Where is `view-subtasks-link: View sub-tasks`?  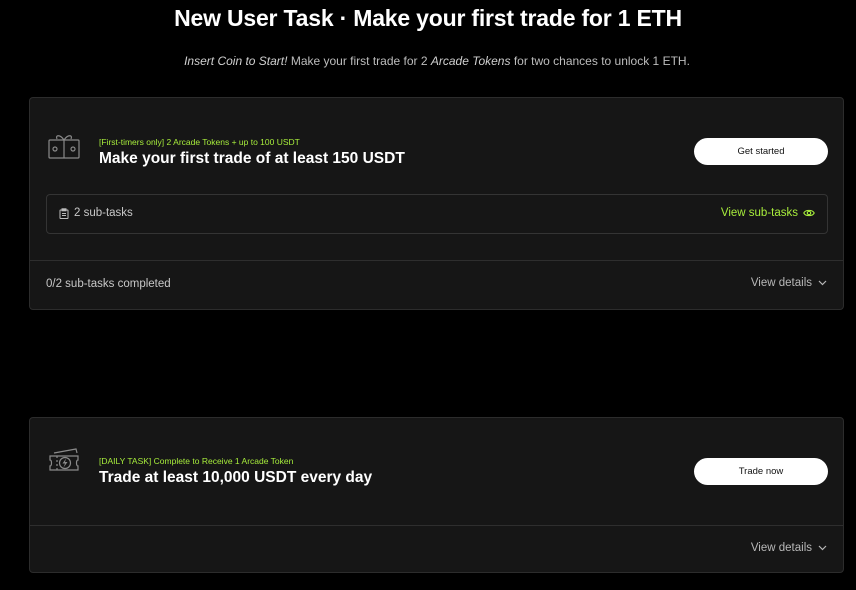 view-subtasks-link: View sub-tasks is located at coordinates (768, 213).